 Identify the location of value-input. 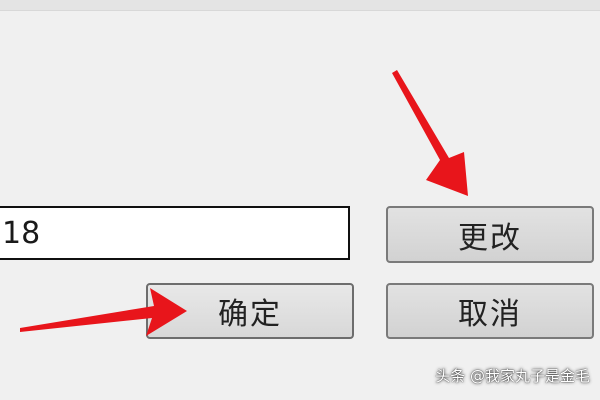
(175, 233).